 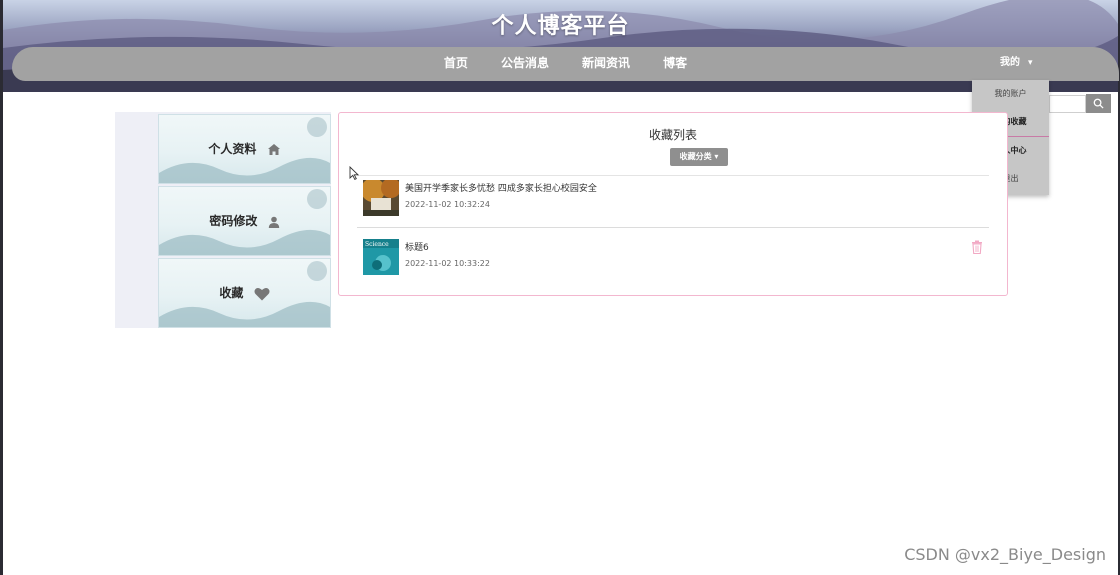 I want to click on science-cover-image: Science, so click(x=381, y=257).